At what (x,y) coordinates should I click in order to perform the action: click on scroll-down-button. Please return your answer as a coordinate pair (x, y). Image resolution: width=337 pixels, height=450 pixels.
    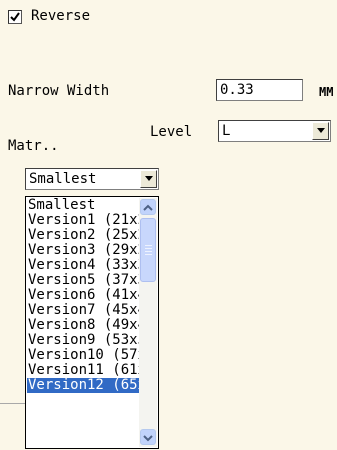
    Looking at the image, I should click on (148, 437).